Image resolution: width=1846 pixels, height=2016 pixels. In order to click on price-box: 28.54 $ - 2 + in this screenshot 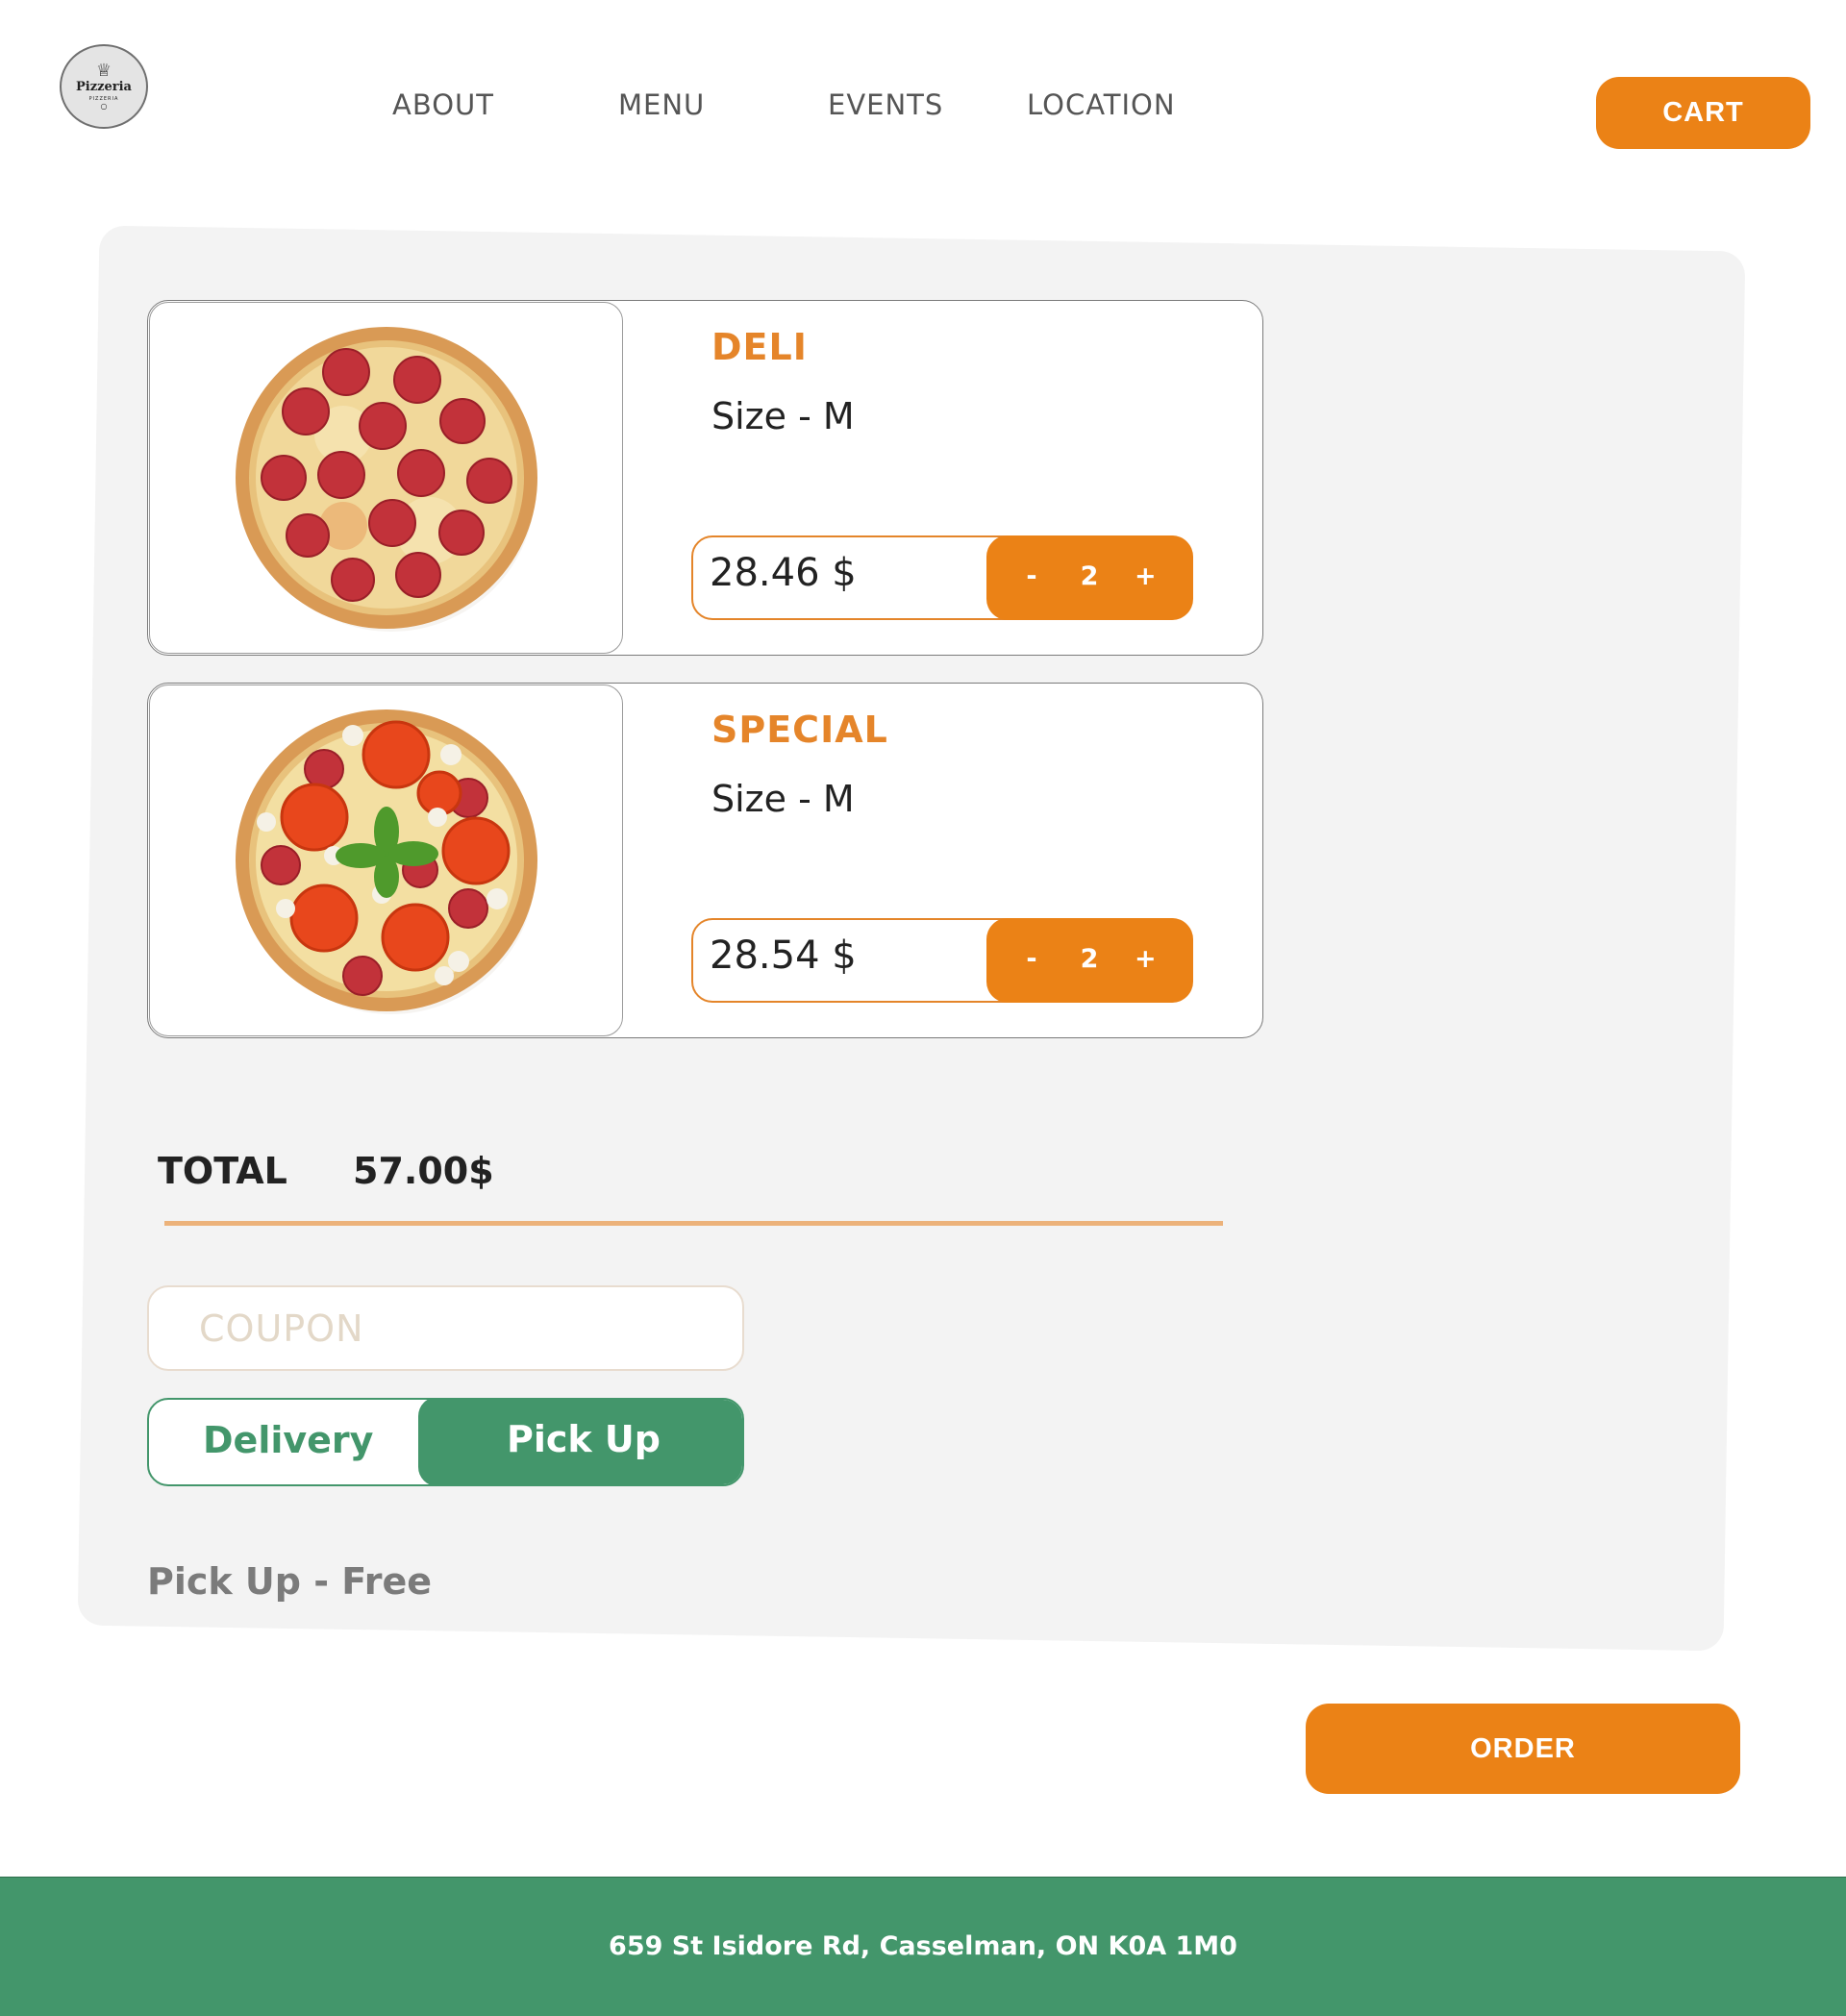, I will do `click(942, 960)`.